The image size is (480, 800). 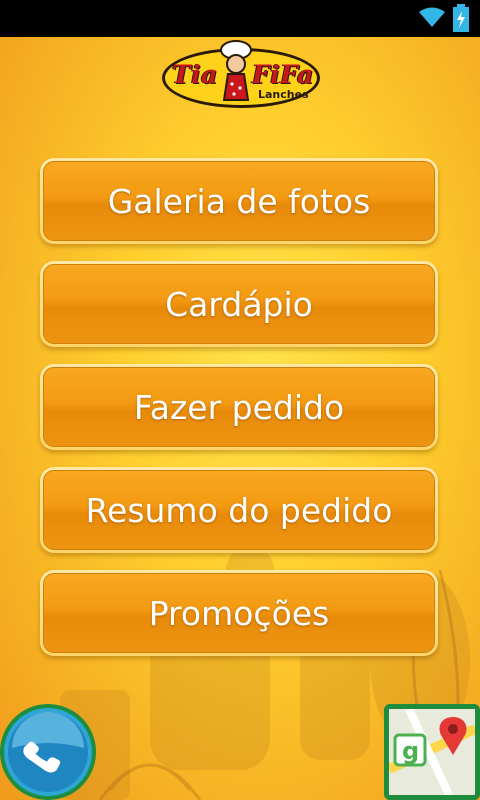 What do you see at coordinates (283, 74) in the screenshot?
I see `logo-name-right: FiFa` at bounding box center [283, 74].